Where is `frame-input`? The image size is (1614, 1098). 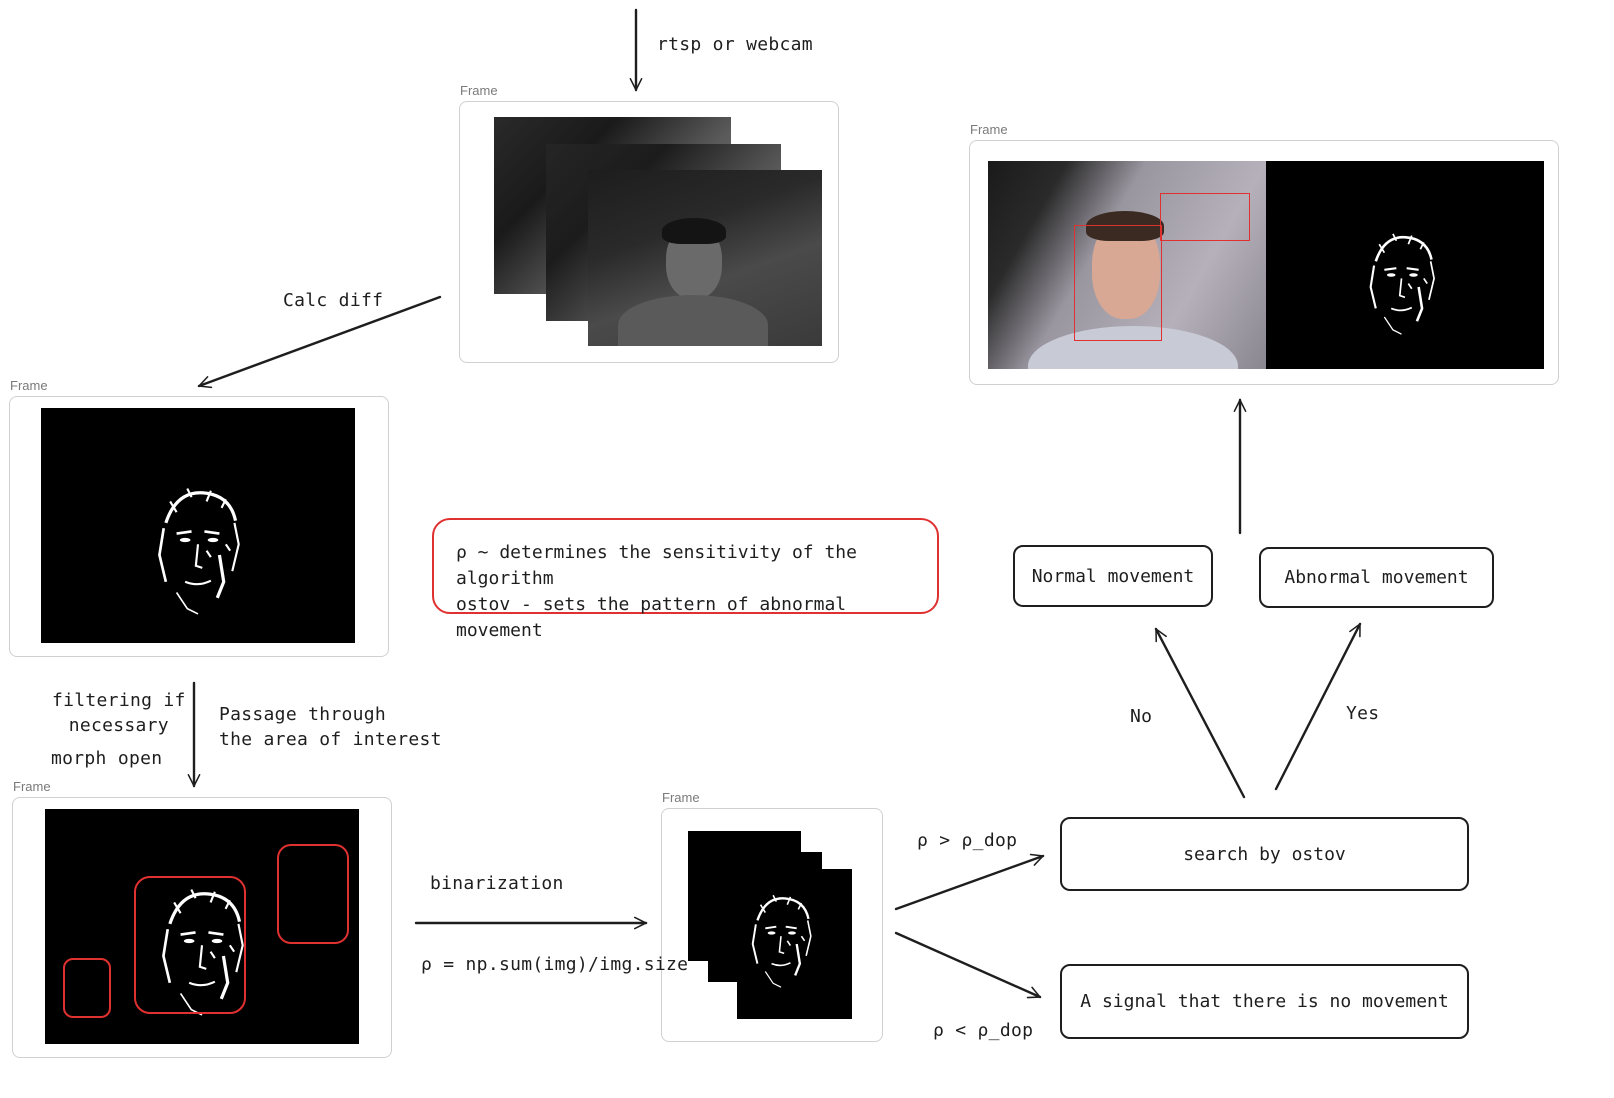 frame-input is located at coordinates (649, 232).